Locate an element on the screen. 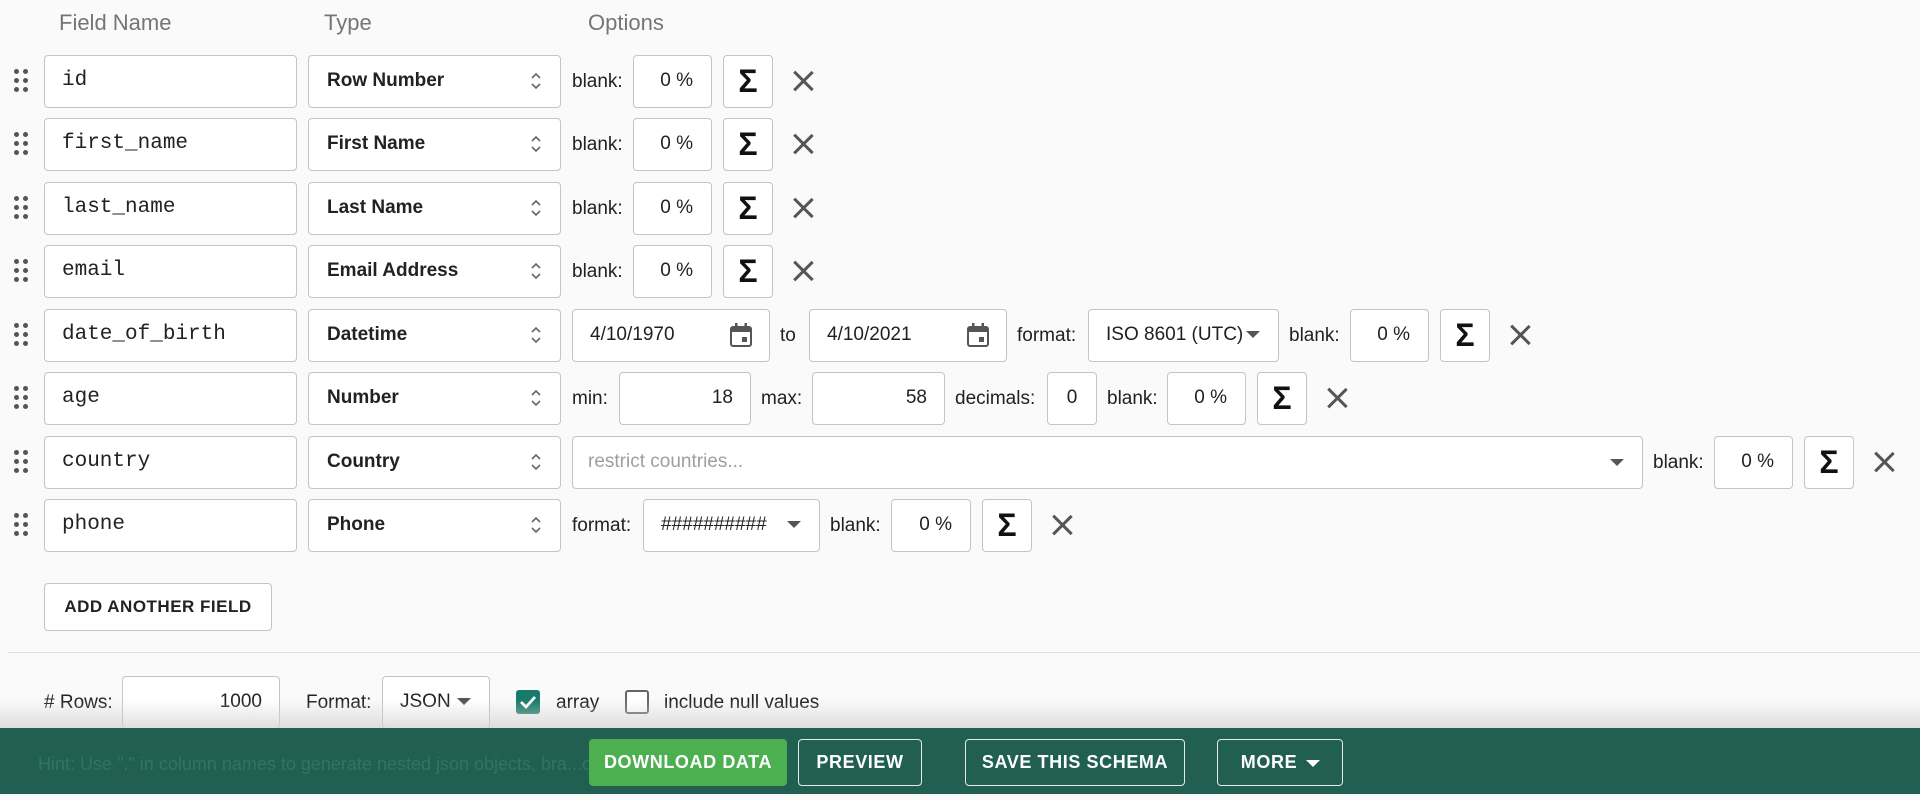  field-name-input: age is located at coordinates (170, 398).